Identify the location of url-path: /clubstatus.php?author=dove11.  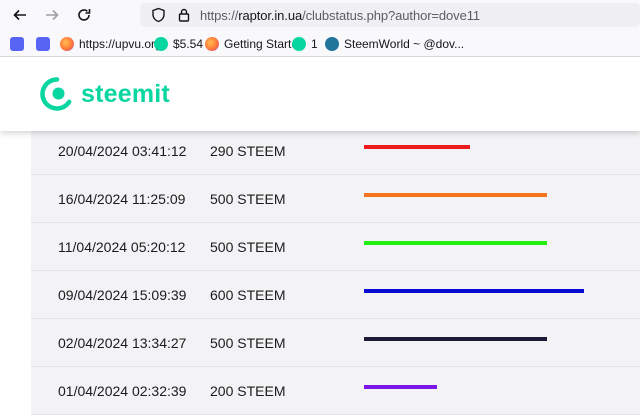
(391, 15).